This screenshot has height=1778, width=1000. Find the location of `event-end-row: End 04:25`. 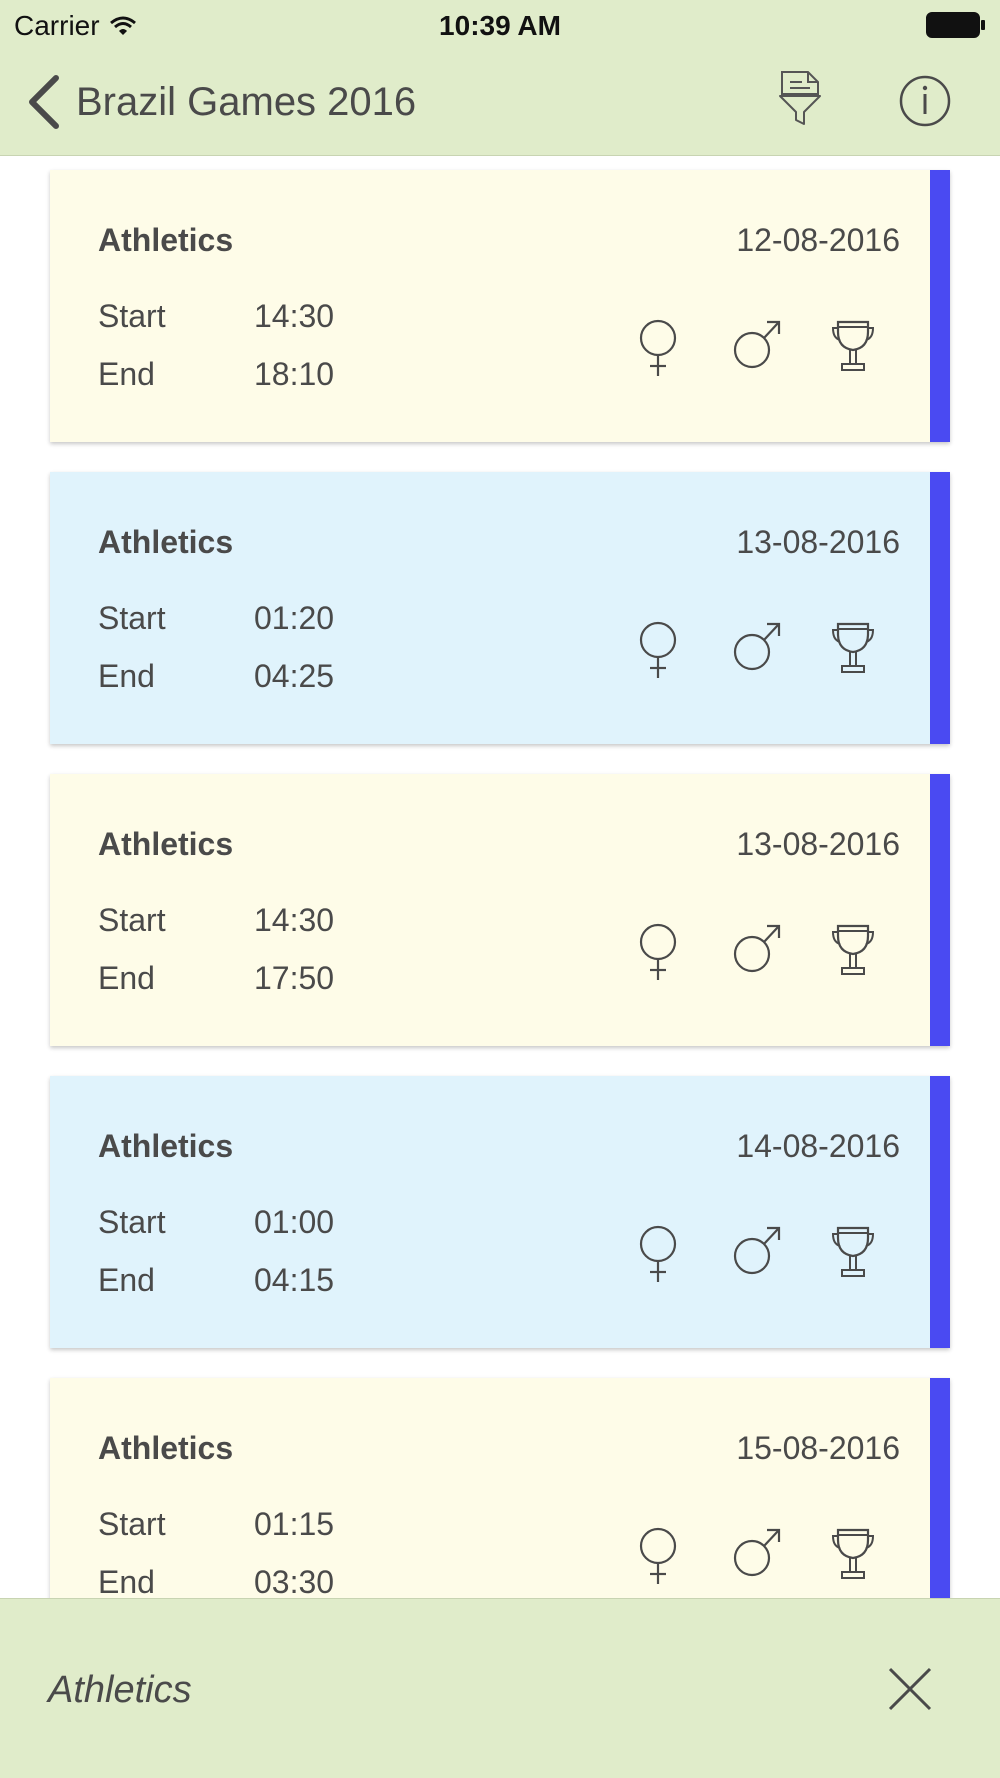

event-end-row: End 04:25 is located at coordinates (216, 676).